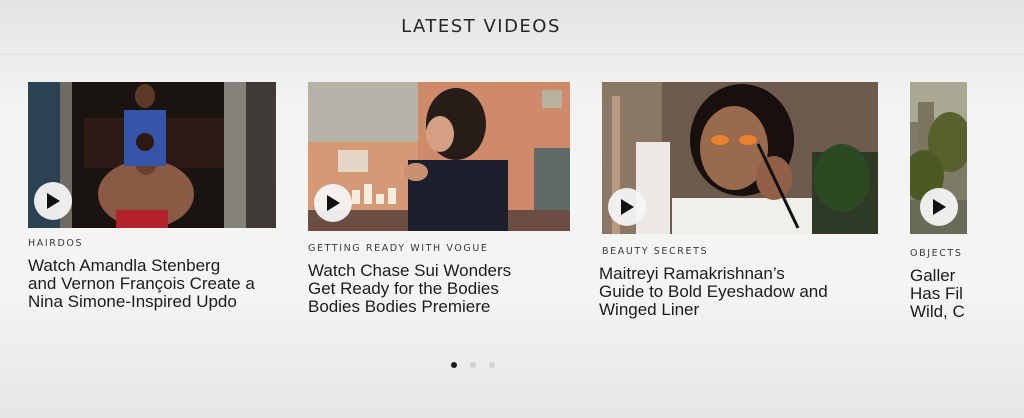 The height and width of the screenshot is (418, 1024). I want to click on divider, so click(512, 54).